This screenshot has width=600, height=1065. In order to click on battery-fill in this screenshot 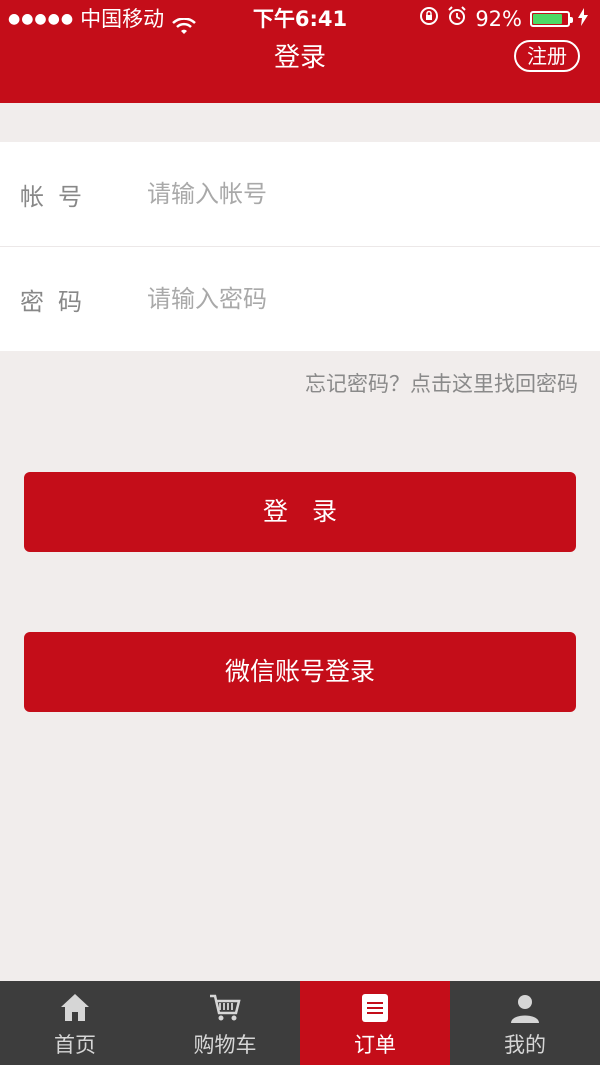, I will do `click(547, 19)`.